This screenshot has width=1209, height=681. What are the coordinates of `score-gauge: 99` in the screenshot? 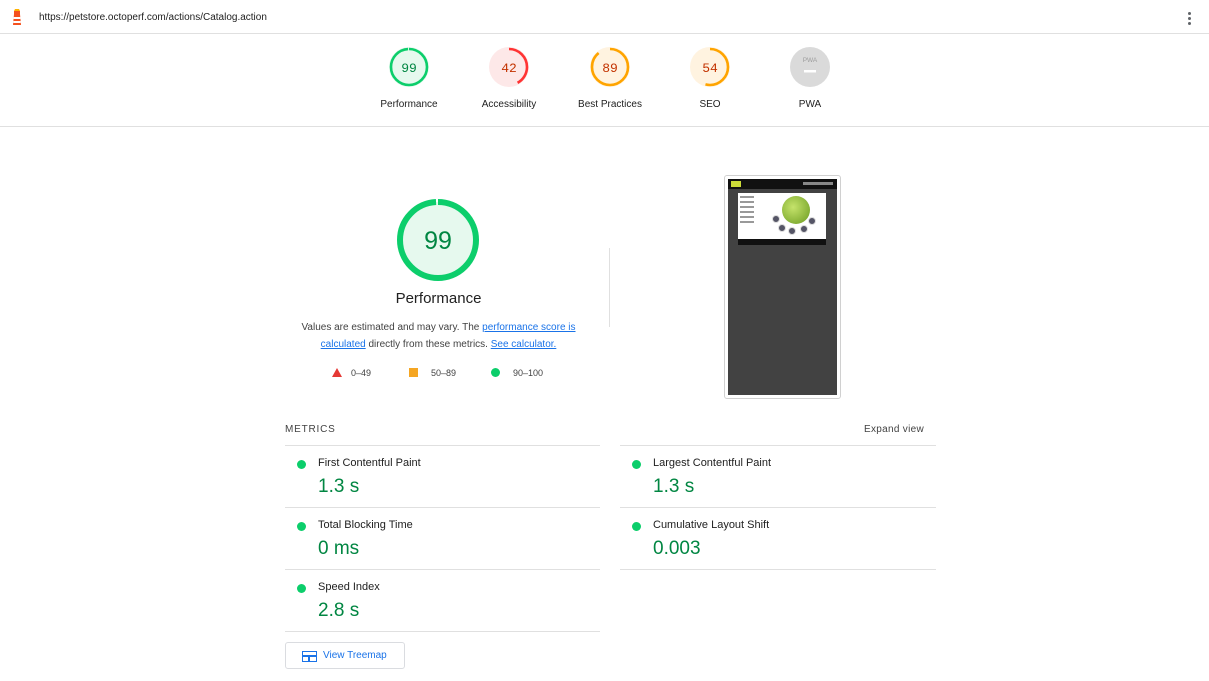 It's located at (409, 67).